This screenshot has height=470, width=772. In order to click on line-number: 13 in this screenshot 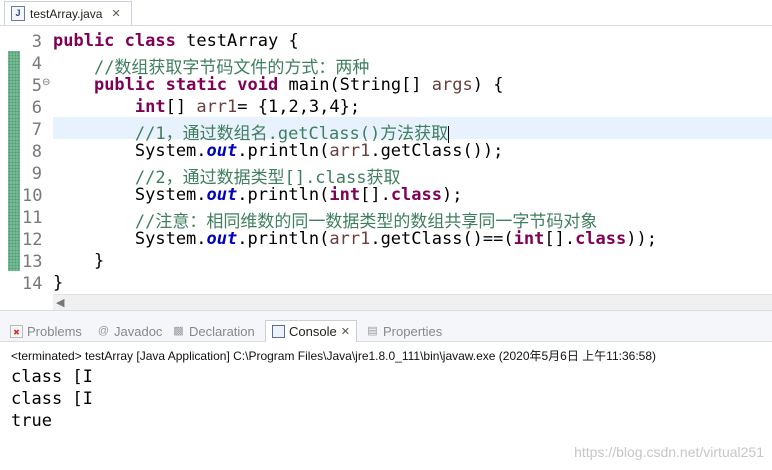, I will do `click(32, 262)`.